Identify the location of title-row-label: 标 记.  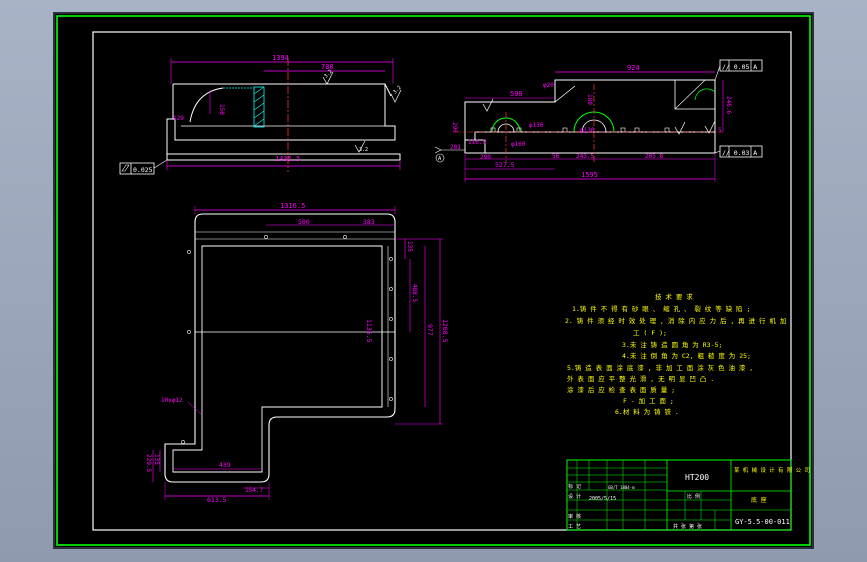
(574, 486).